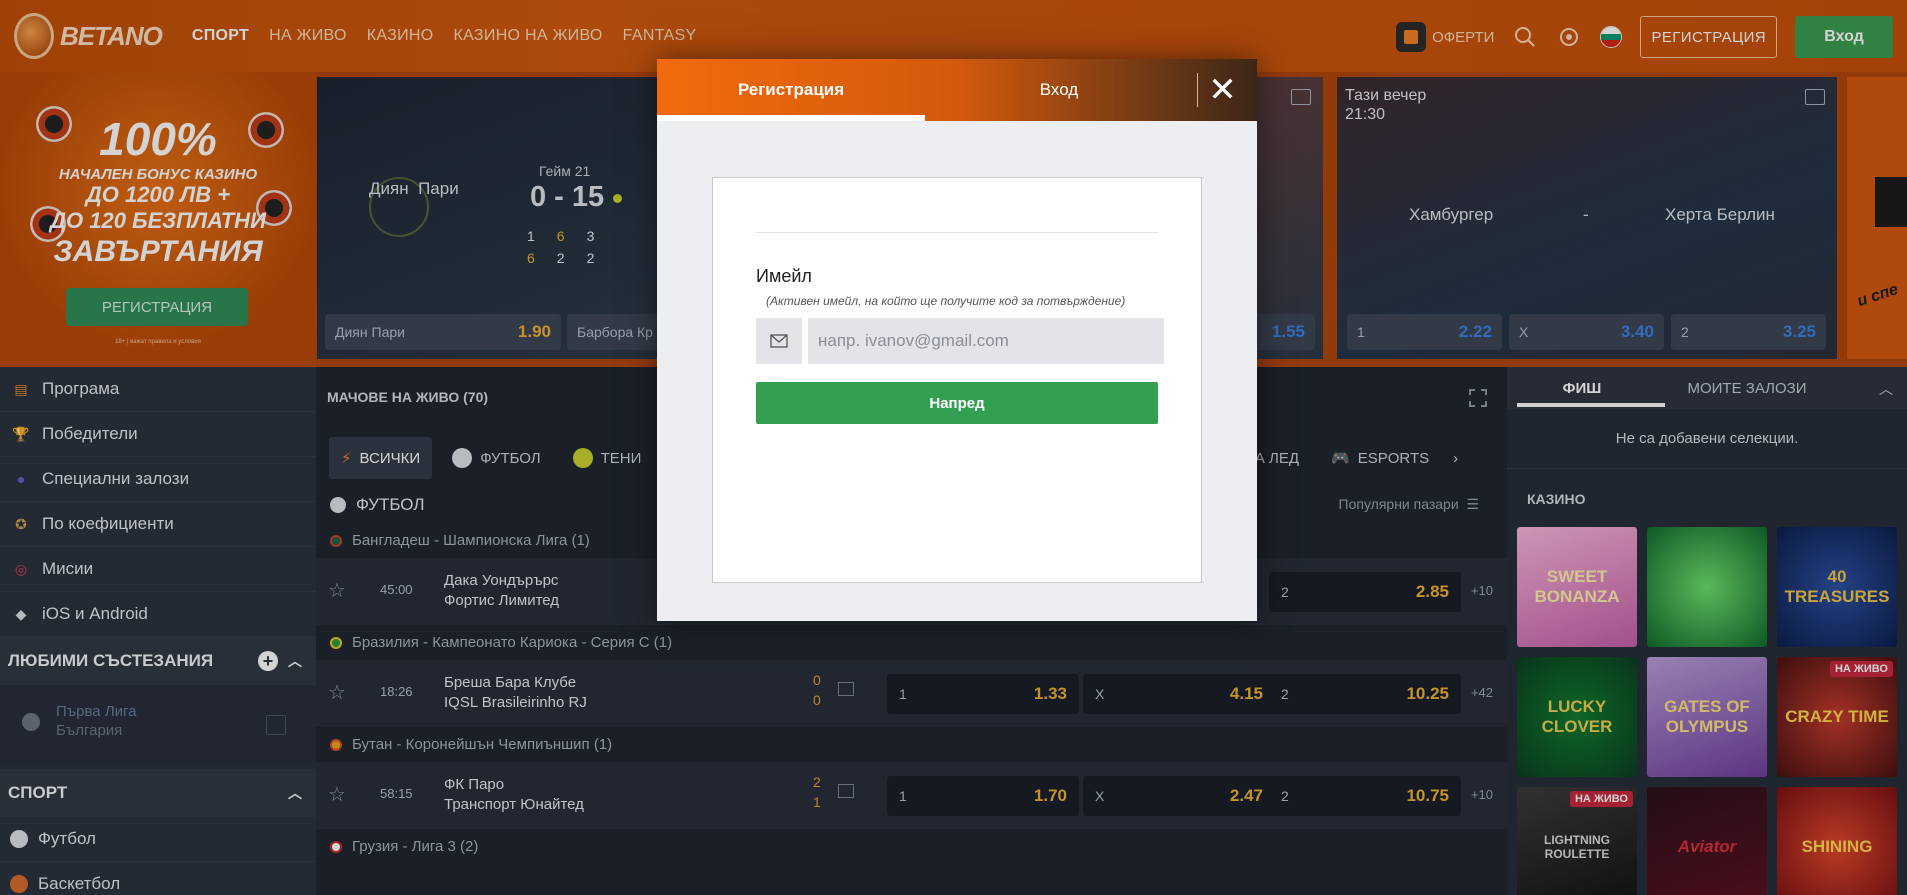  I want to click on odds-button: 2 2.85, so click(1365, 592).